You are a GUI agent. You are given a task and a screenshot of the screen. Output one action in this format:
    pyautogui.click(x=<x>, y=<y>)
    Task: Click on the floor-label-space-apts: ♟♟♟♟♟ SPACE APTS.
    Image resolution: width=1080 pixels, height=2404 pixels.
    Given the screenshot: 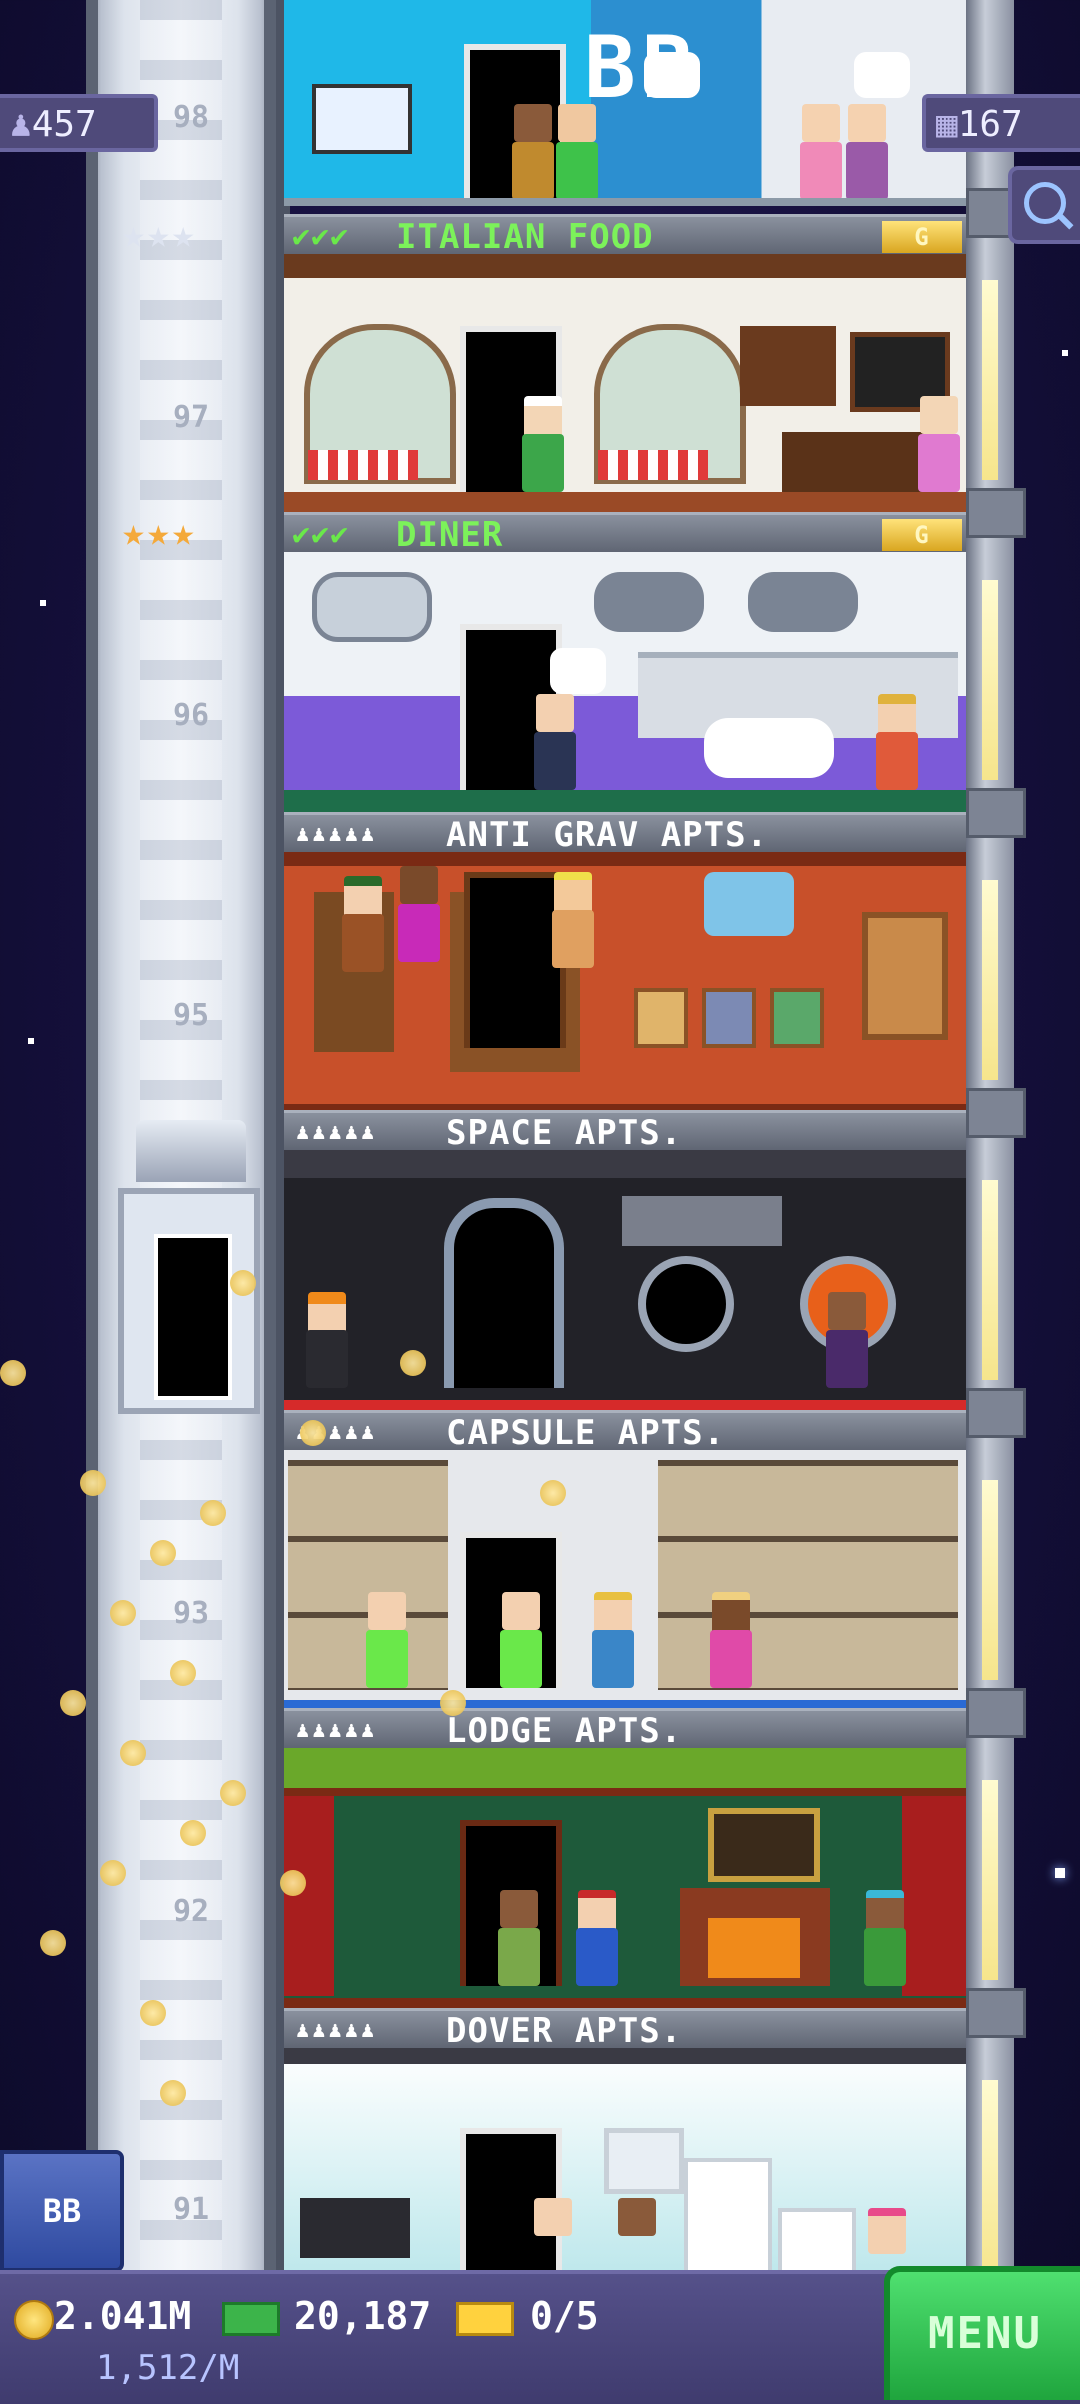 What is the action you would take?
    pyautogui.click(x=625, y=1131)
    